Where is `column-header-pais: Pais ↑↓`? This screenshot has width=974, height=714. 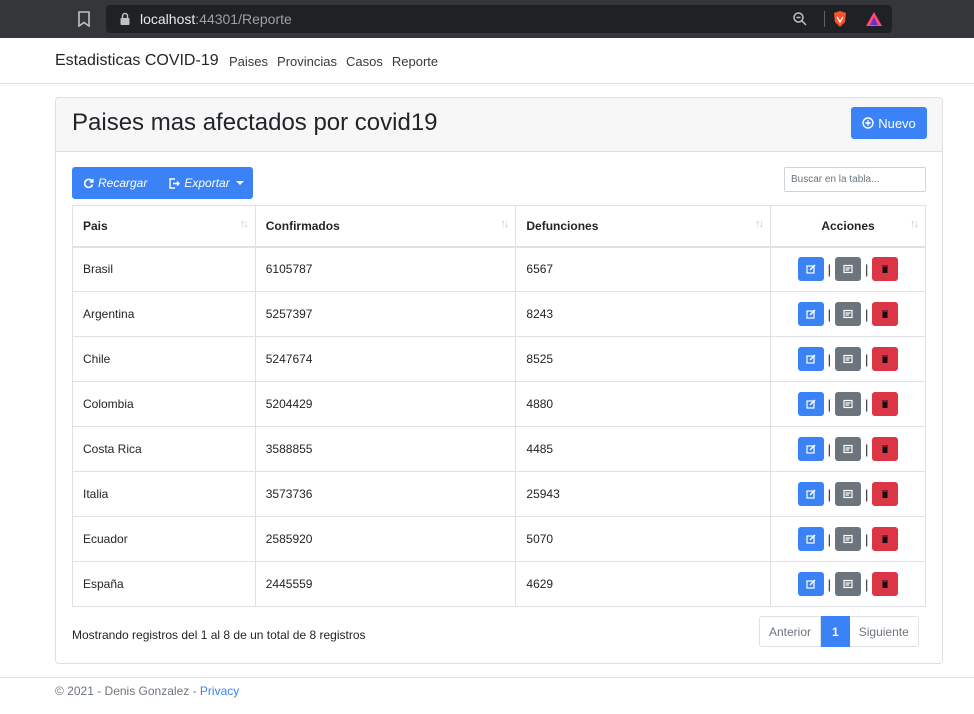
column-header-pais: Pais ↑↓ is located at coordinates (164, 226).